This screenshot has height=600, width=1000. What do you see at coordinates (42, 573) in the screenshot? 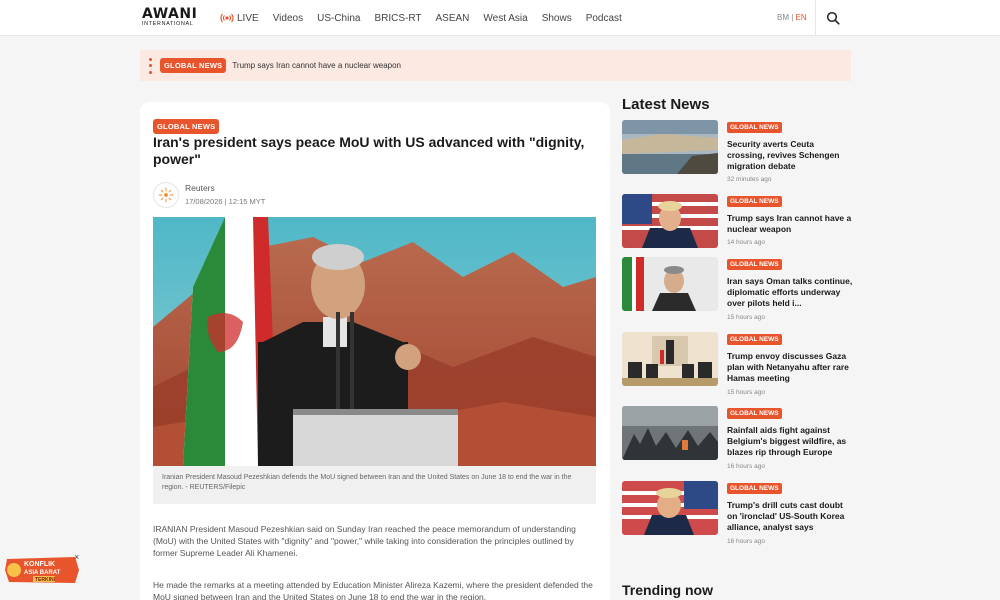
I see `badge-line2: ASIA BARAT` at bounding box center [42, 573].